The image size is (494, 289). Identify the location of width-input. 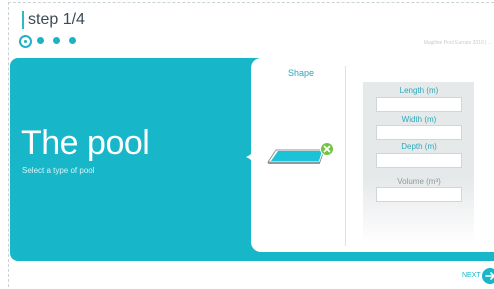
(419, 132).